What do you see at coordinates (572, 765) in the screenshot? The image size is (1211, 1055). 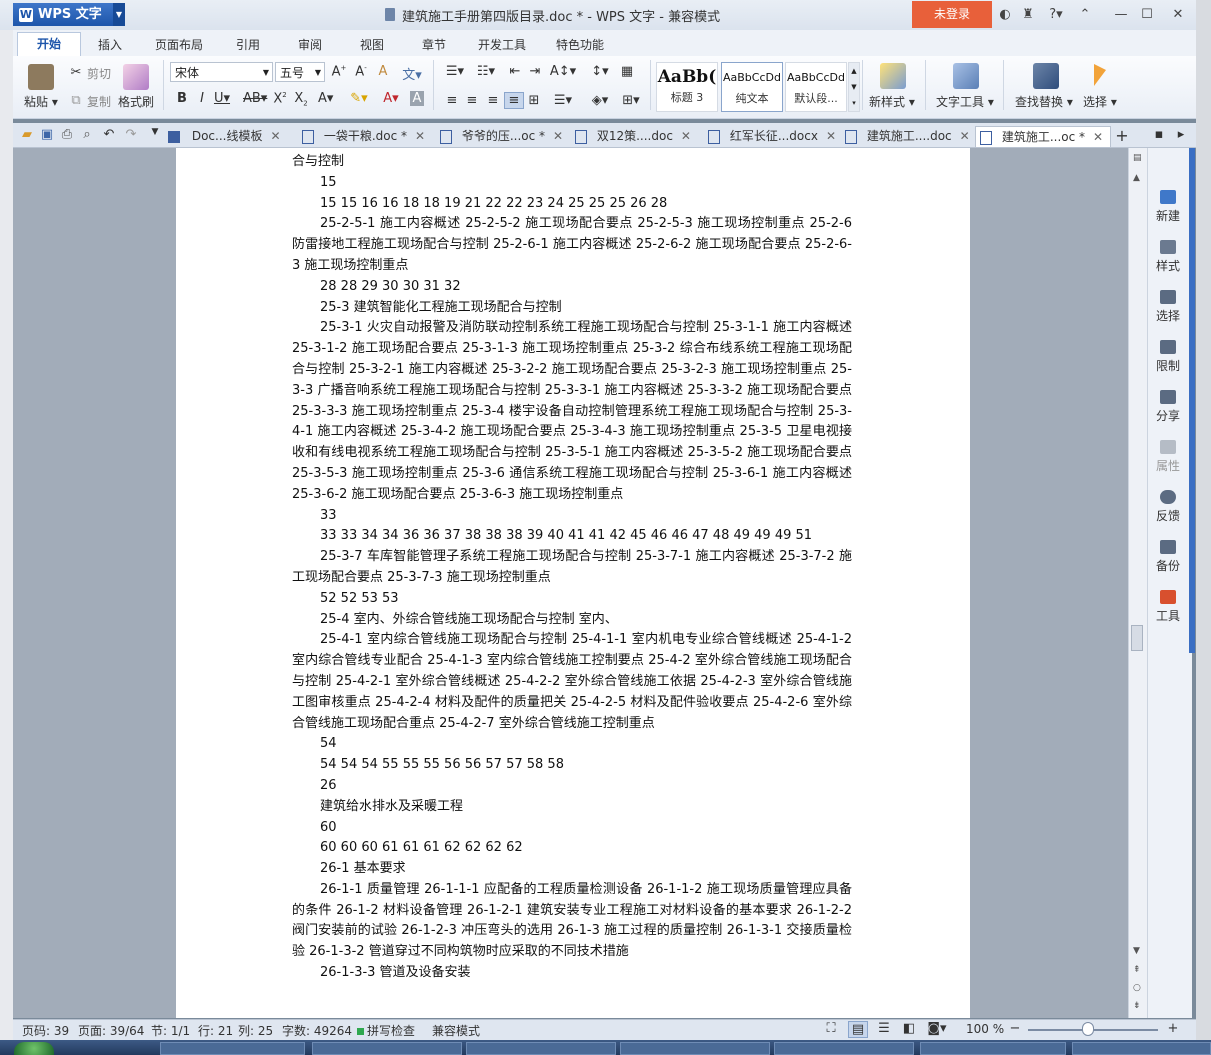 I see `document-paragraph: 54 54 54 55 55 55 56 56 57 57 58 58` at bounding box center [572, 765].